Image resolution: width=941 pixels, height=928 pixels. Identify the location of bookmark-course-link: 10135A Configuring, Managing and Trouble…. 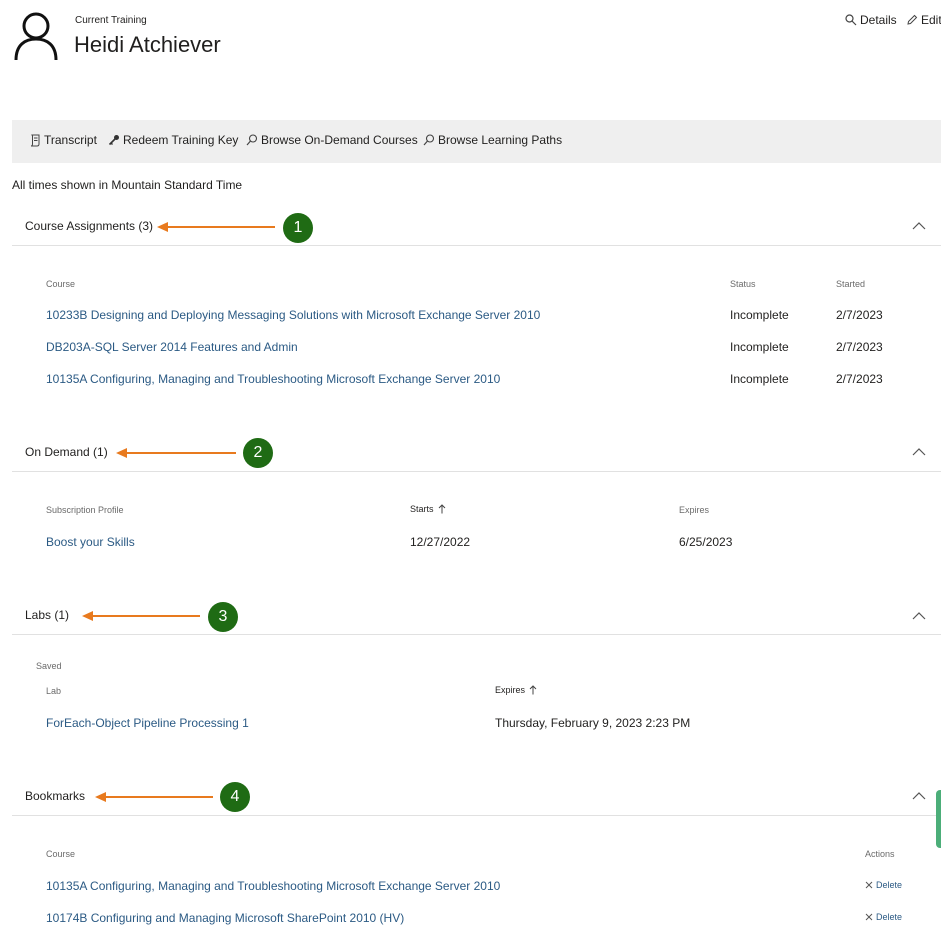
(273, 886).